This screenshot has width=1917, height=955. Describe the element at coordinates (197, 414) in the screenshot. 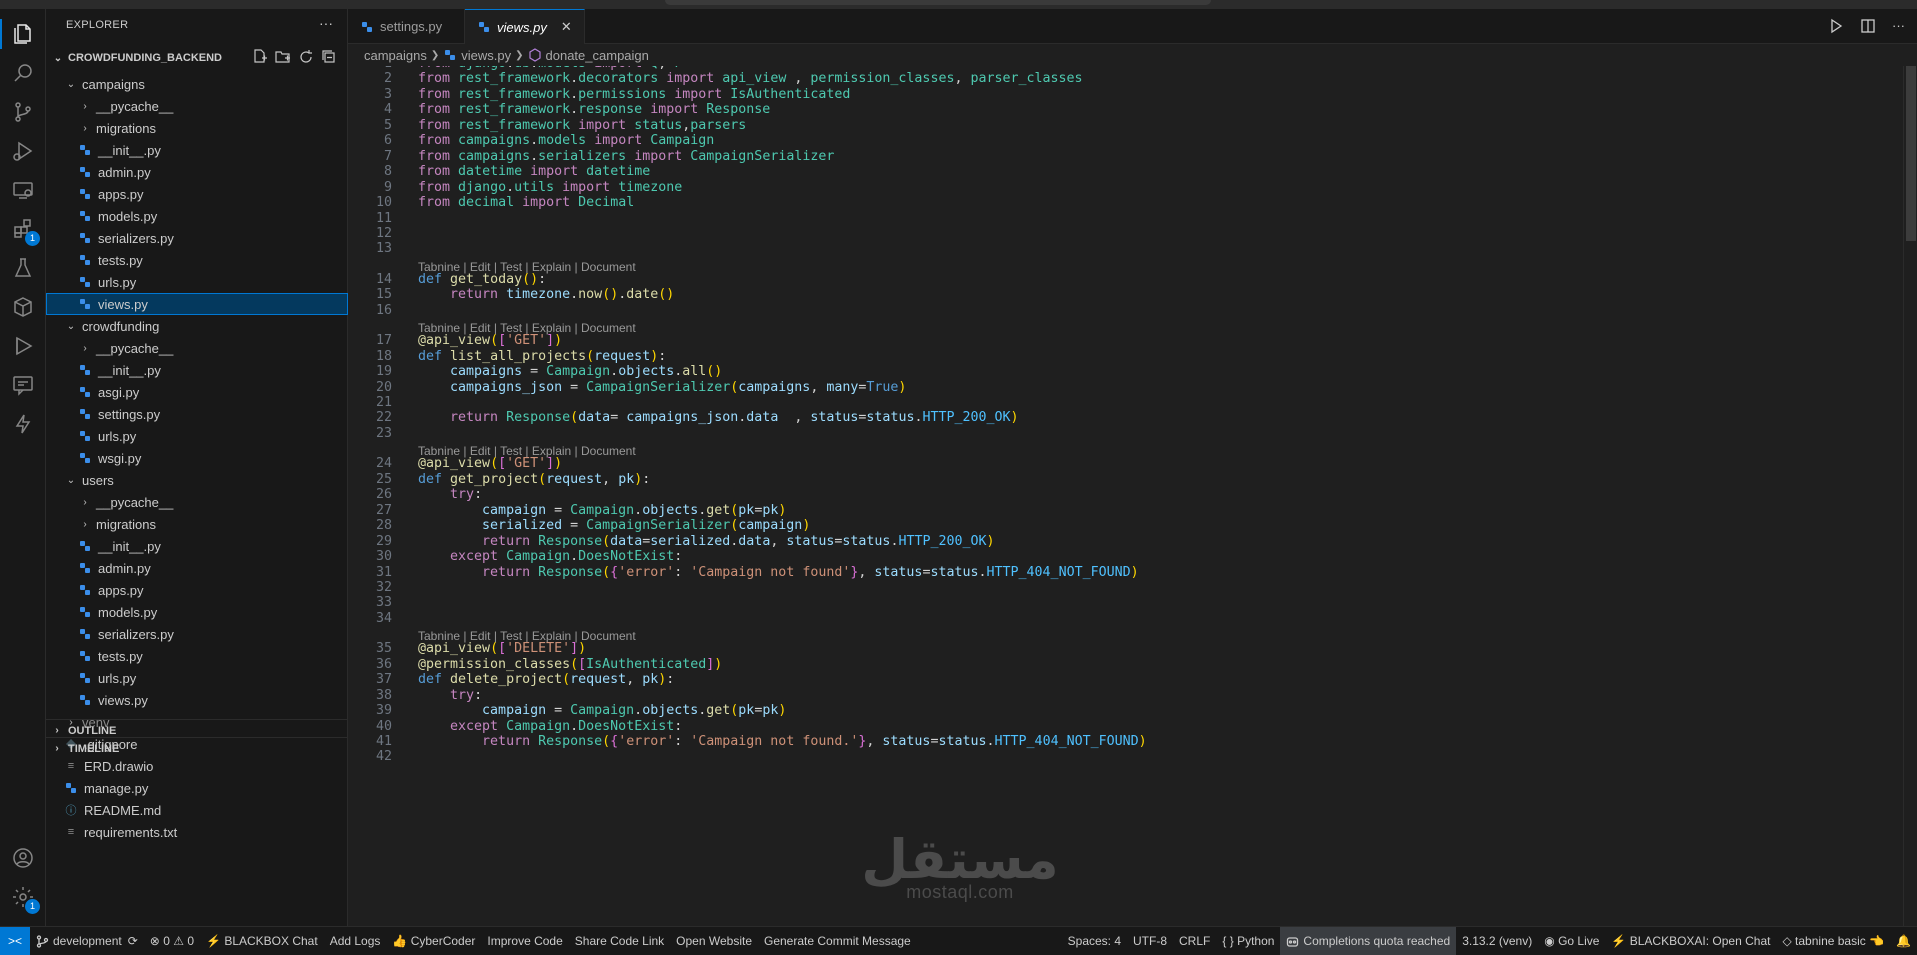

I see `tree-item: settings.py` at that location.